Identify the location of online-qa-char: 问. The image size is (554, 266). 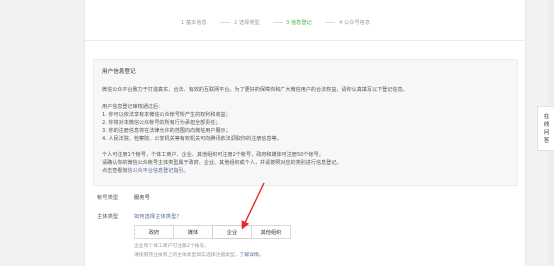
(546, 132).